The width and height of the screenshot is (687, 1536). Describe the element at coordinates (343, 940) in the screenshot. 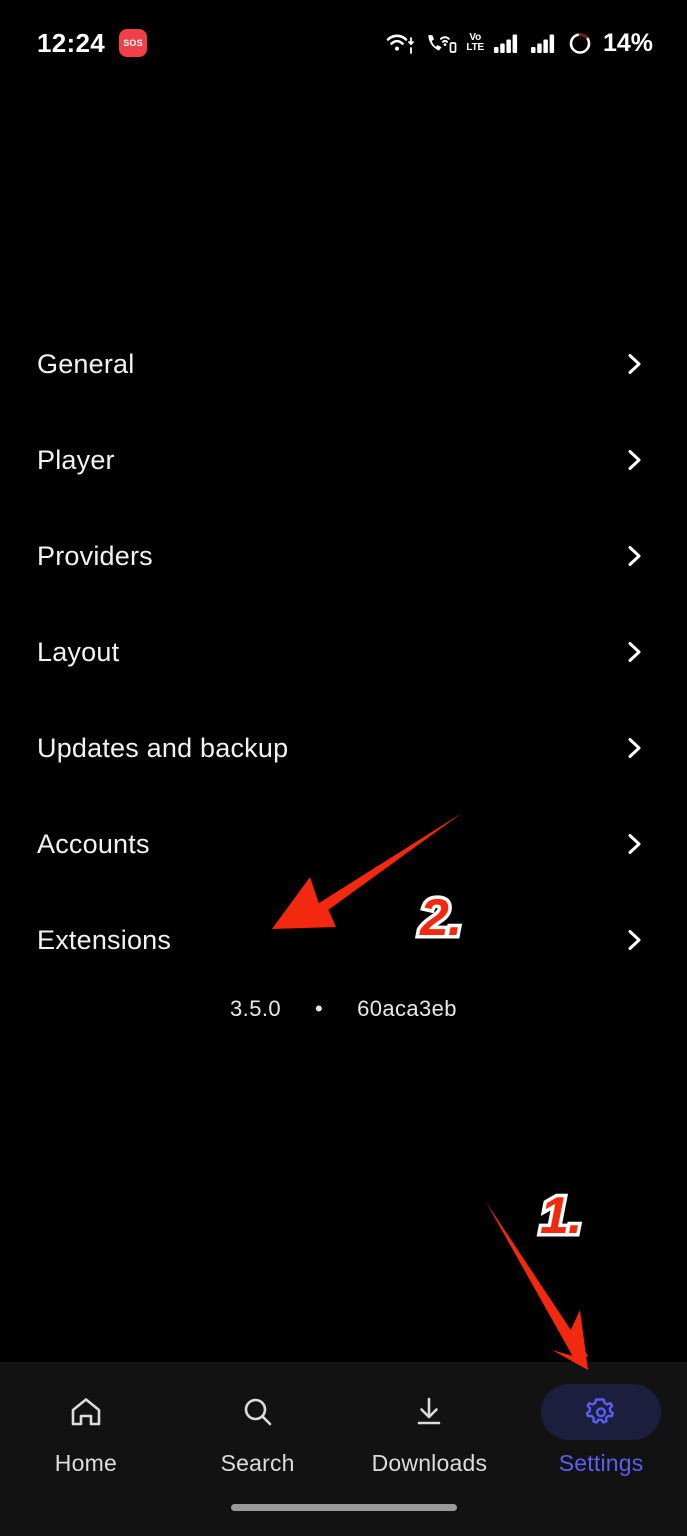

I see `settings-row-extensions: Extensions` at that location.